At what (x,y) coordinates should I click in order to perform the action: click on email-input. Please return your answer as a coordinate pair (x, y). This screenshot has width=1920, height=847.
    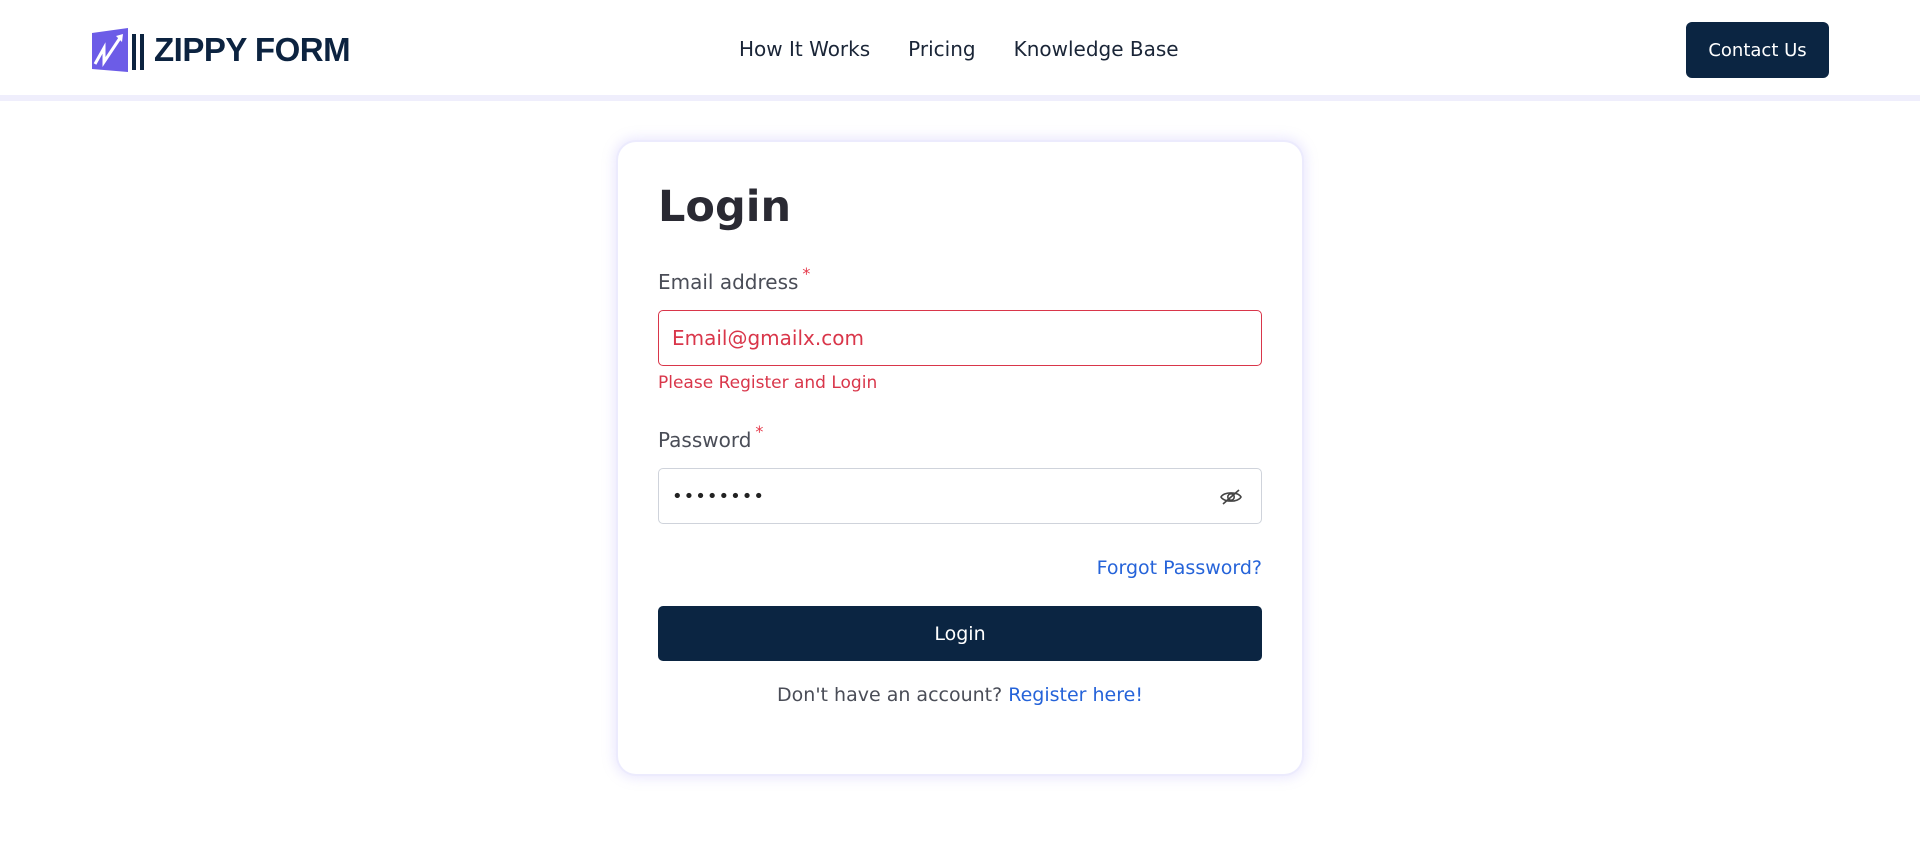
    Looking at the image, I should click on (952, 338).